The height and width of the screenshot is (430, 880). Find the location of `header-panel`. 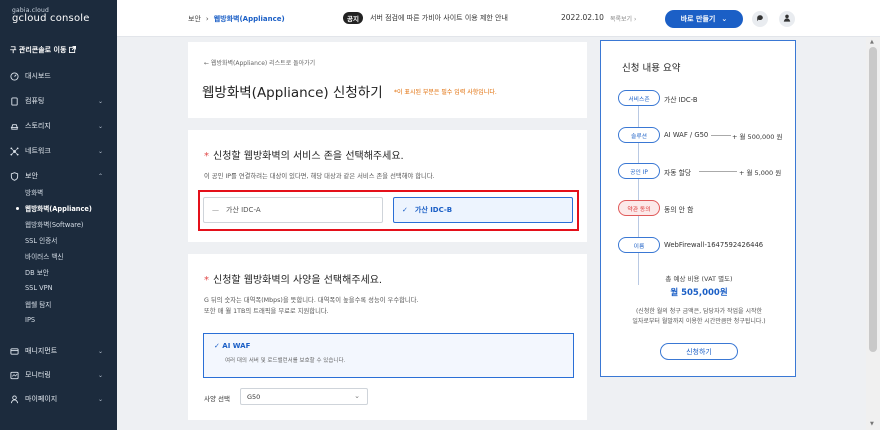

header-panel is located at coordinates (387, 80).